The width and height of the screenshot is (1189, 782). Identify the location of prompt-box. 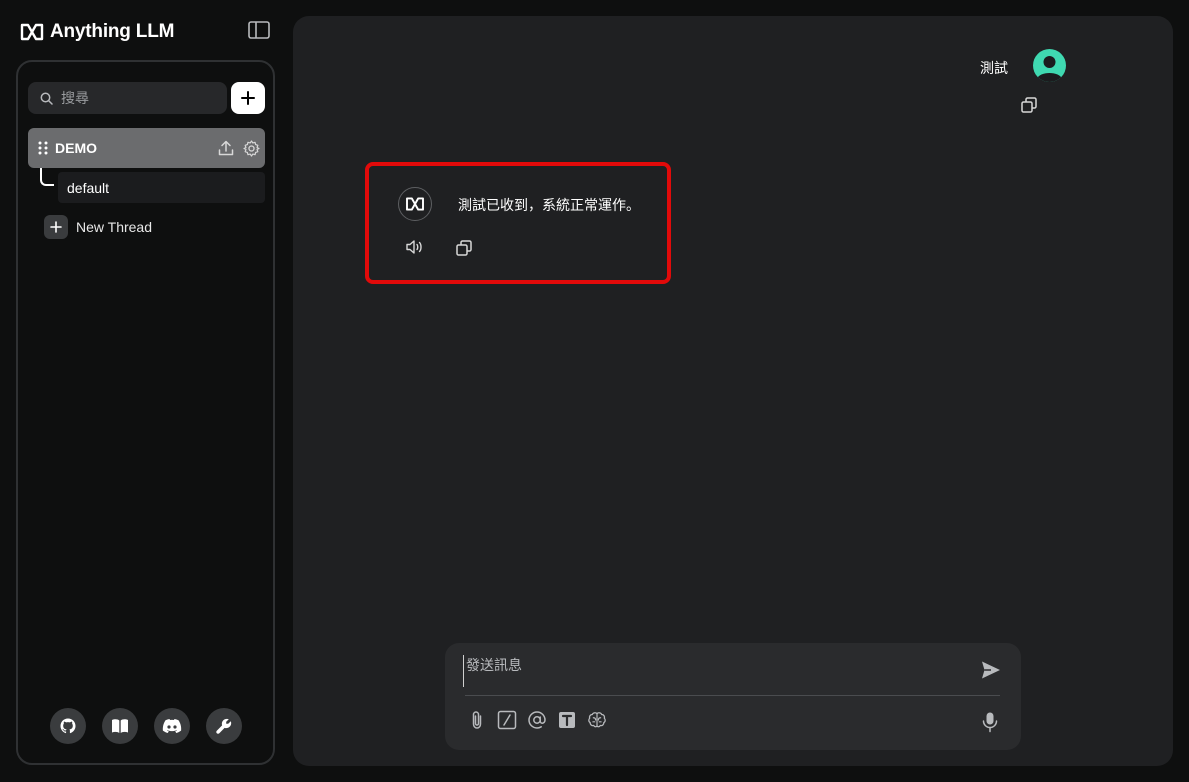
(733, 696).